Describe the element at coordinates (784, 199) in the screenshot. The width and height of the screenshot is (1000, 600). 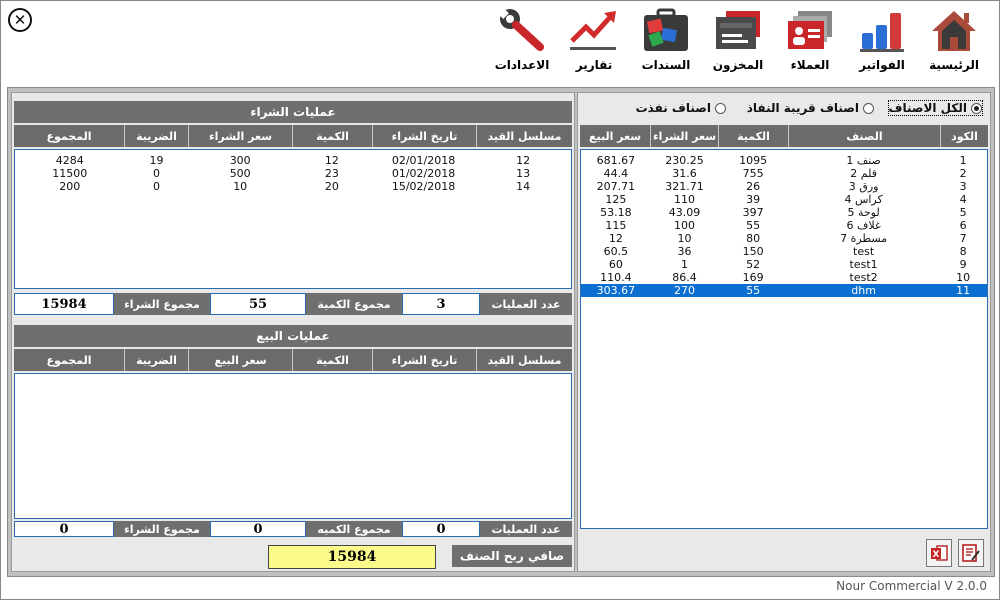
I see `table-row: 4 كراس 4 39 110 125` at that location.